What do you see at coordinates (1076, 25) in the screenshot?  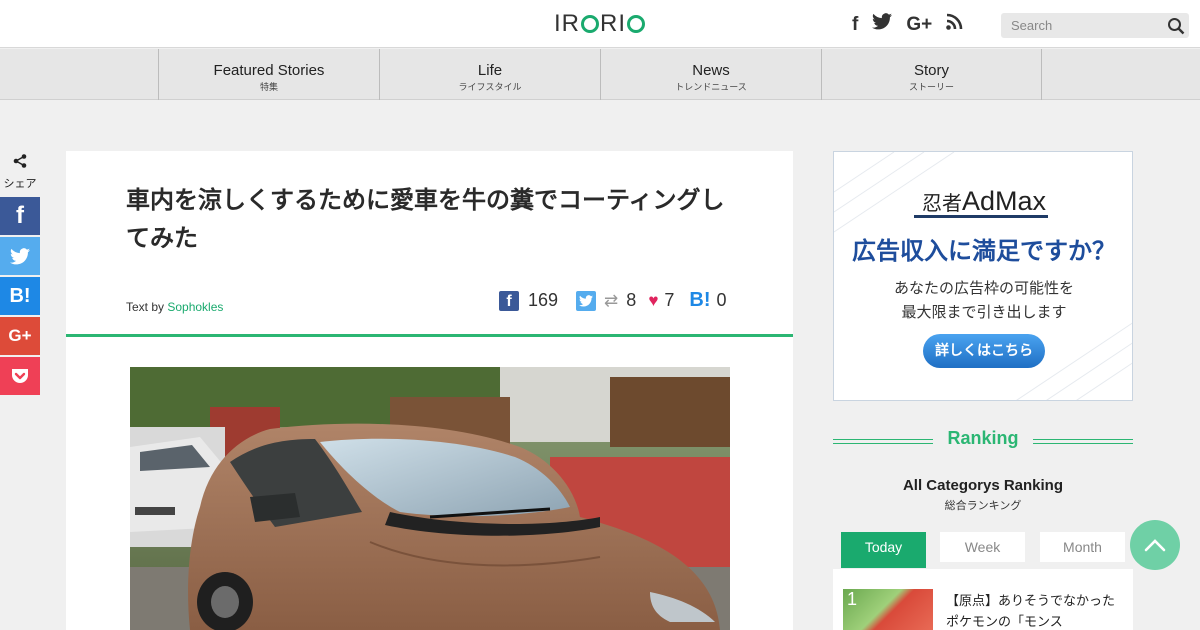 I see `search-input` at bounding box center [1076, 25].